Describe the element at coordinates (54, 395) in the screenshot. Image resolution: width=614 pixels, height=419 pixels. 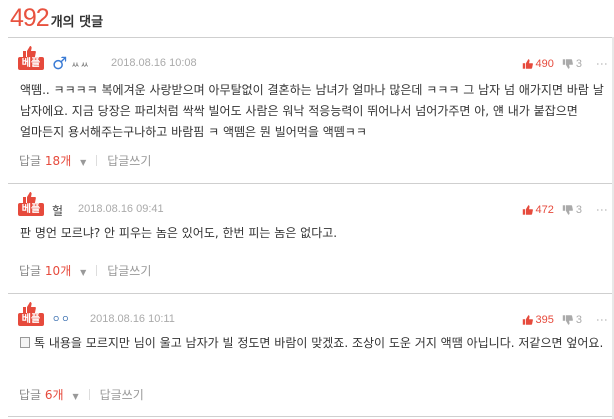
I see `replies-count: 6개` at that location.